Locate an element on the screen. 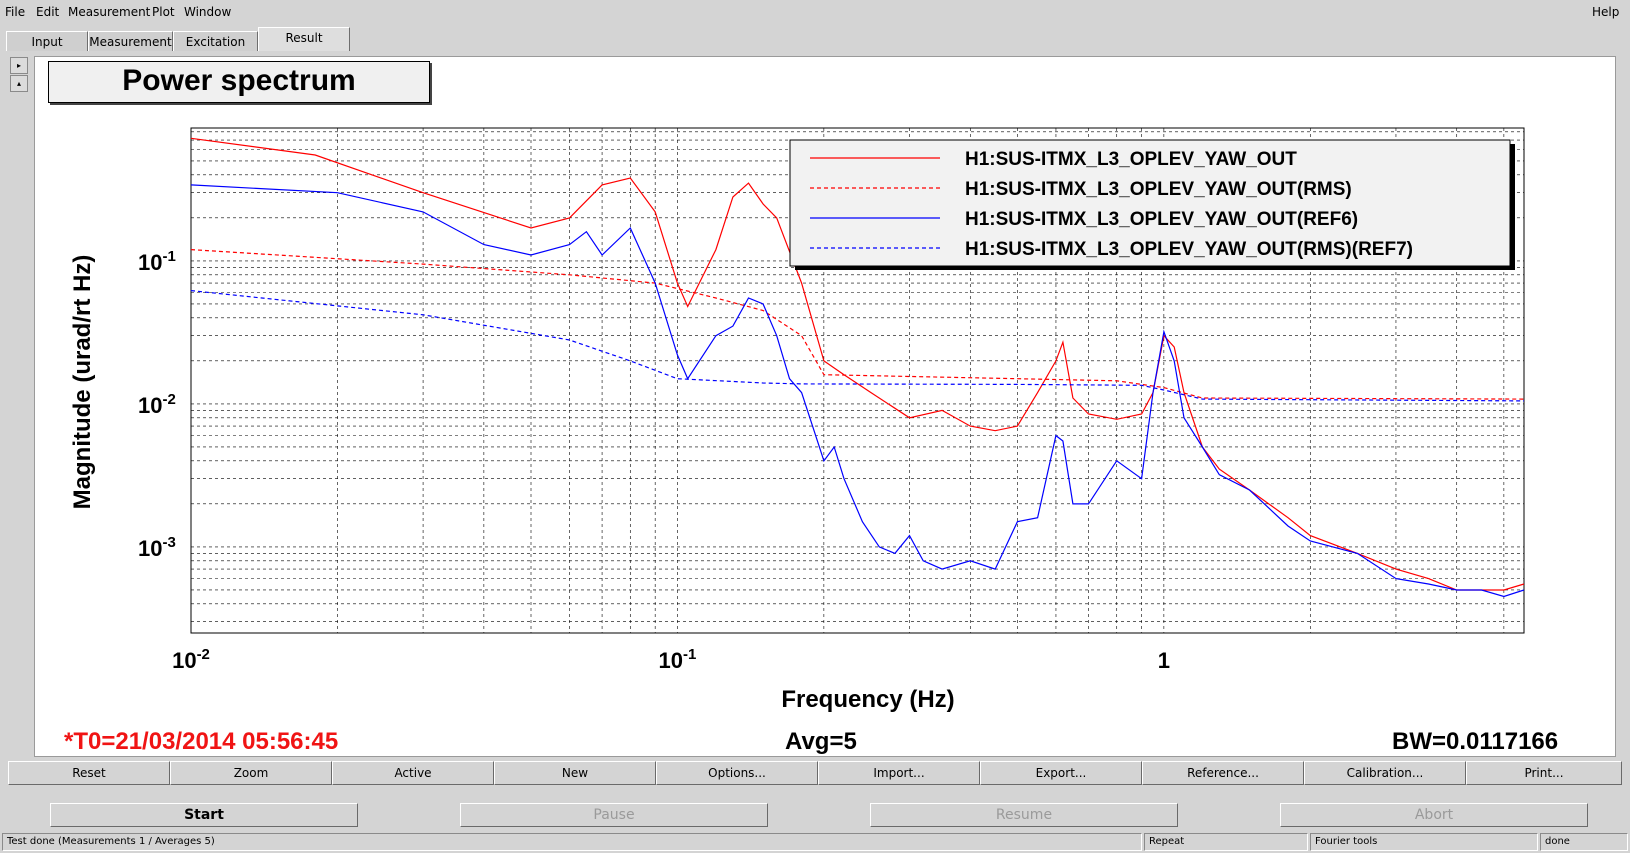  y-tick-labels: 10-1 10-2 10-3 is located at coordinates (157, 404).